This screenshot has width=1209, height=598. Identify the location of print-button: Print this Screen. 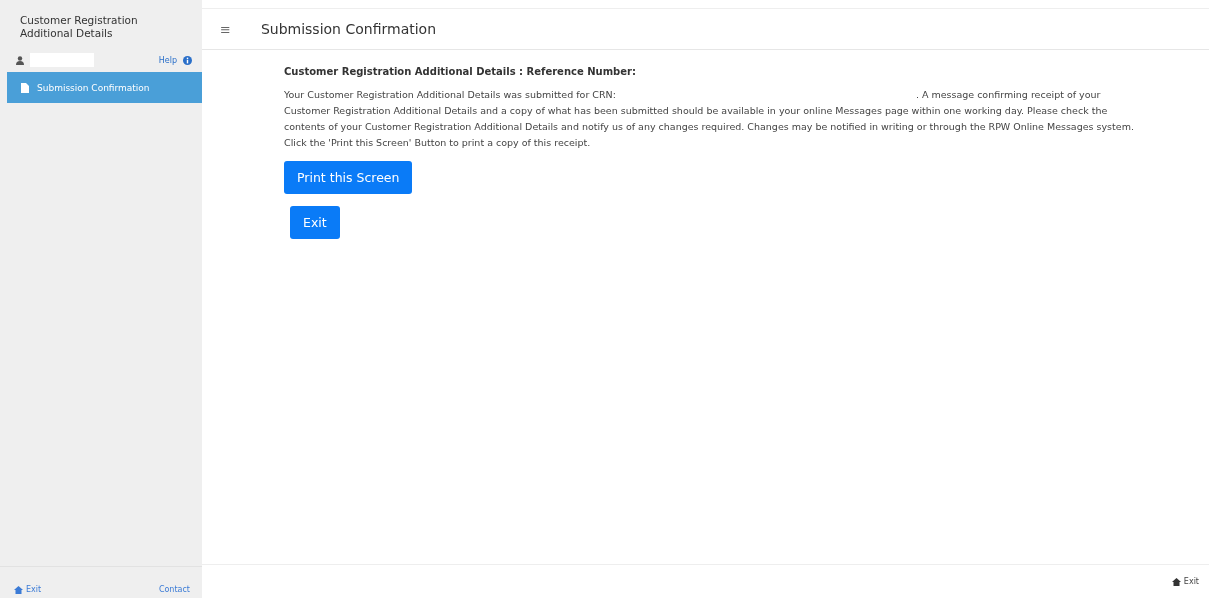
(348, 177).